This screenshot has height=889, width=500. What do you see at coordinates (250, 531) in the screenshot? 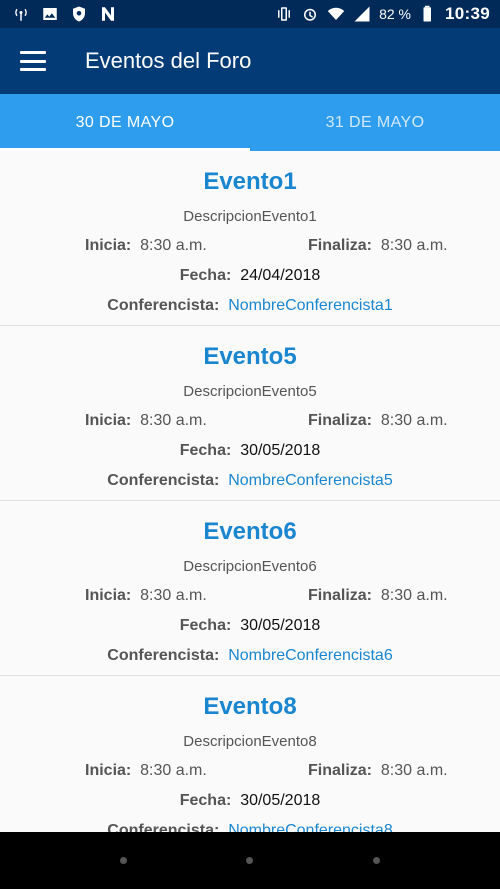
I see `event-title: Evento6` at bounding box center [250, 531].